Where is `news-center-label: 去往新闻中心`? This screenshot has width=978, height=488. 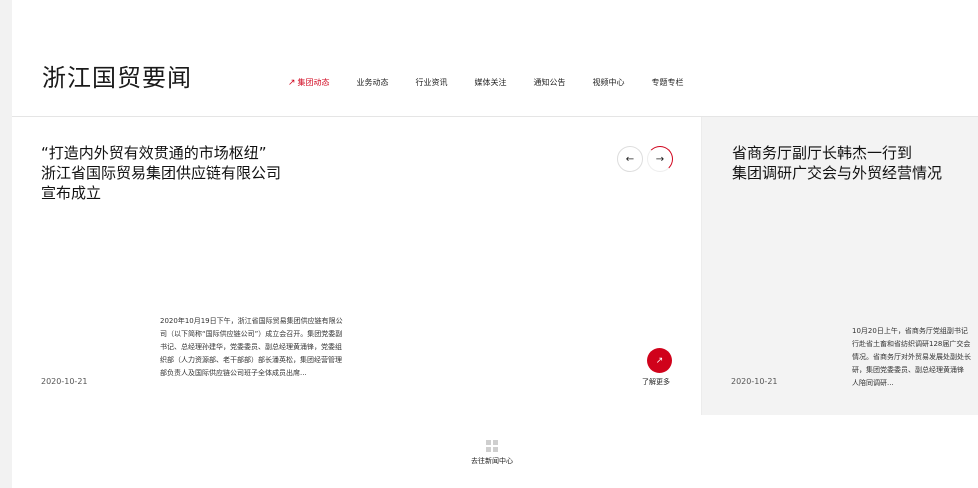
news-center-label: 去往新闻中心 is located at coordinates (492, 461).